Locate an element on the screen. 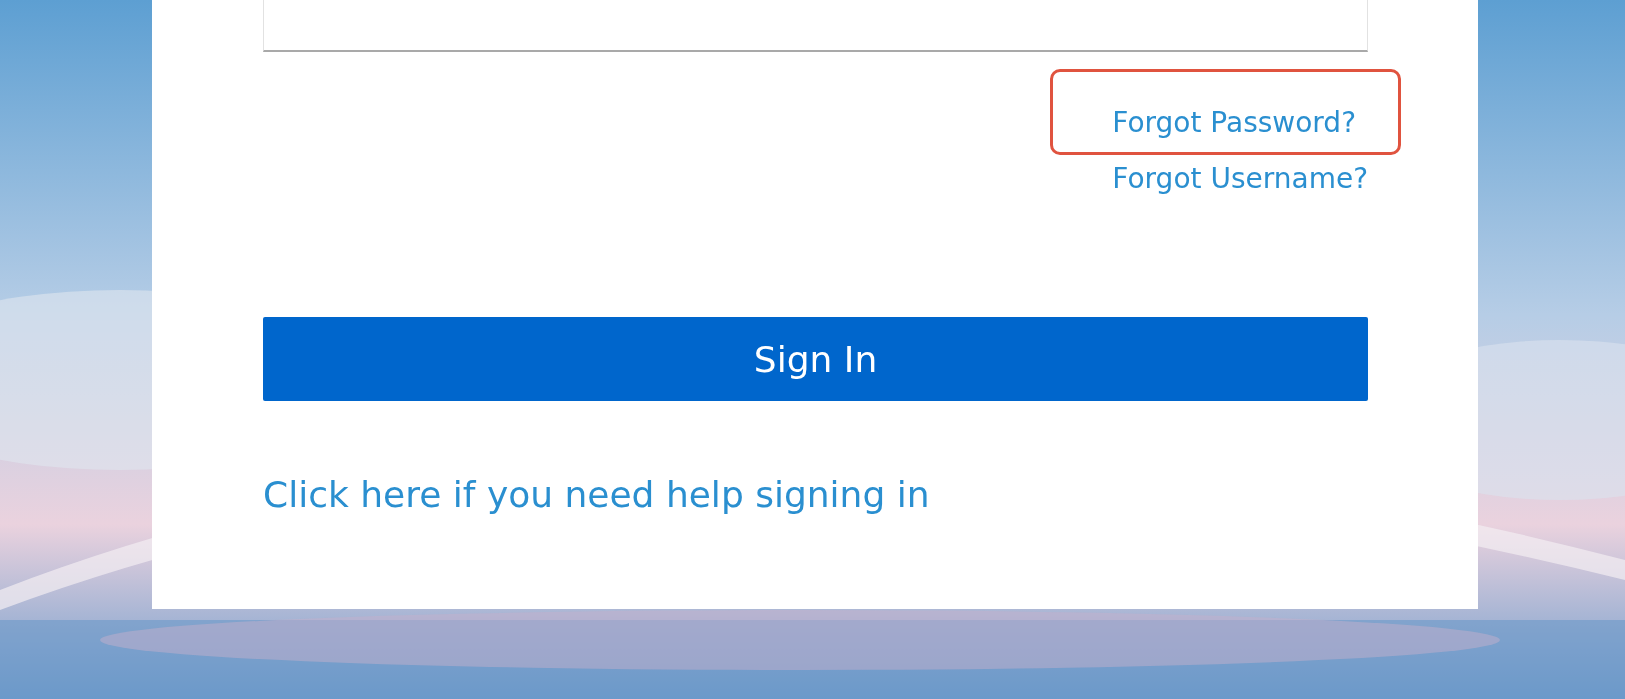 This screenshot has width=1625, height=699. help-link: Click here if you need help signing in is located at coordinates (596, 495).